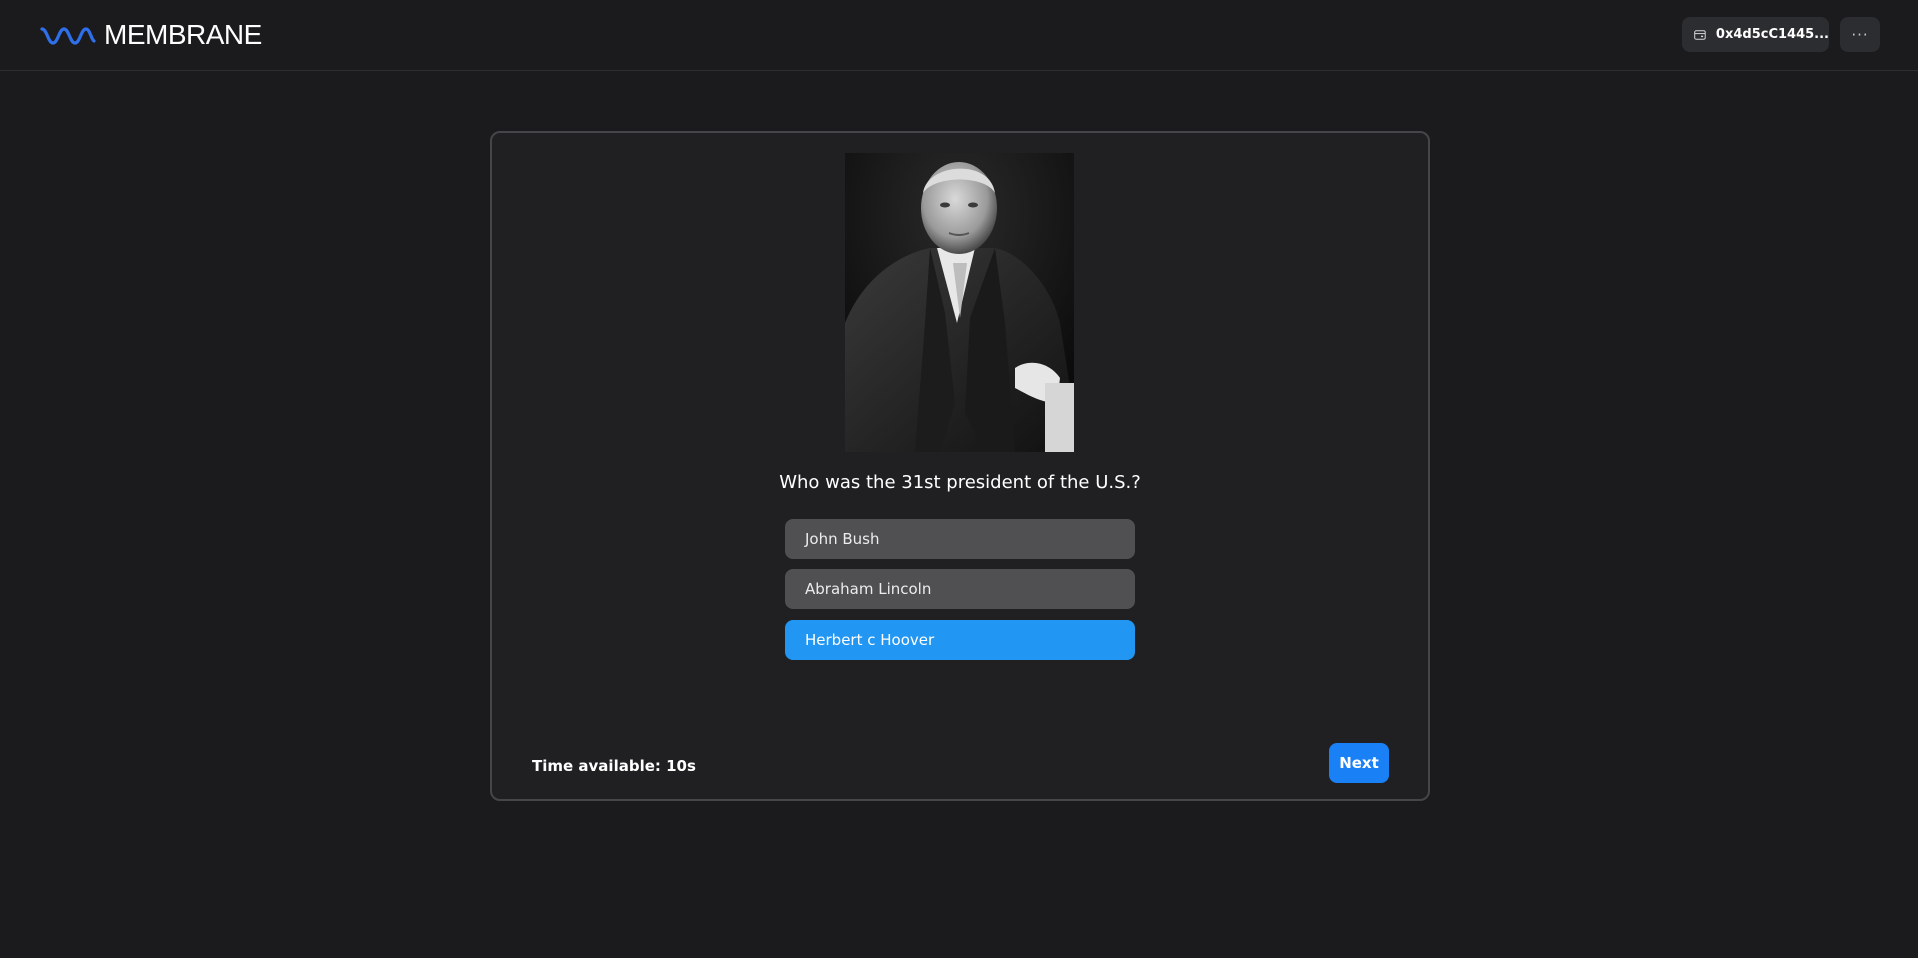 The width and height of the screenshot is (1918, 958). What do you see at coordinates (1700, 34) in the screenshot?
I see `wallet-icon` at bounding box center [1700, 34].